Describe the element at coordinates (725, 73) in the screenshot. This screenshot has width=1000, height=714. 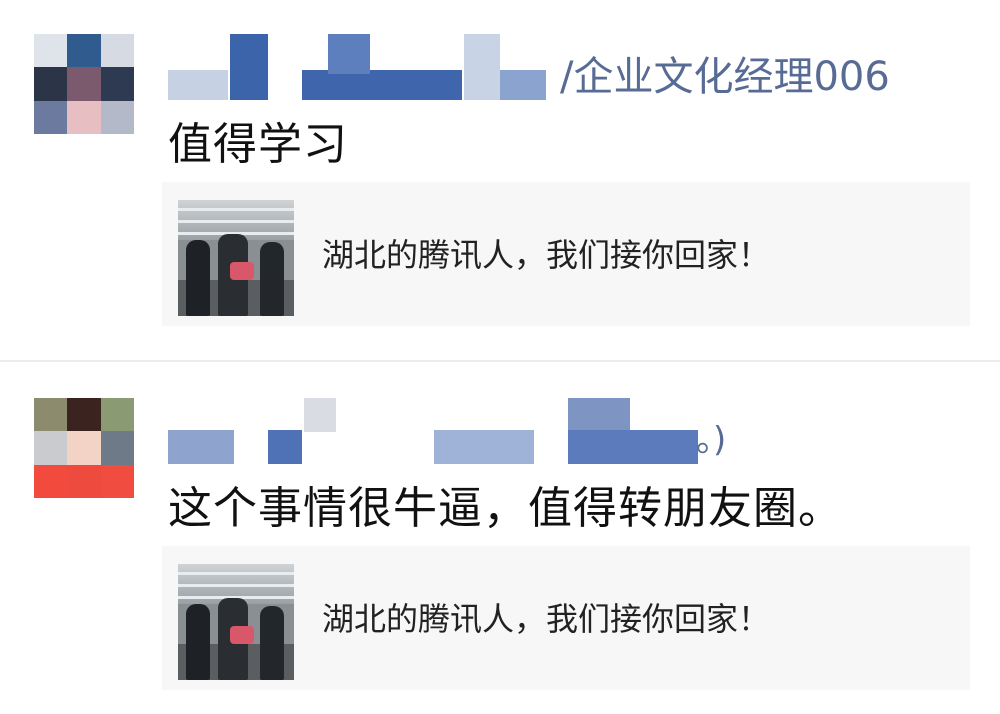
I see `username-suffix: /企业文化经理006` at that location.